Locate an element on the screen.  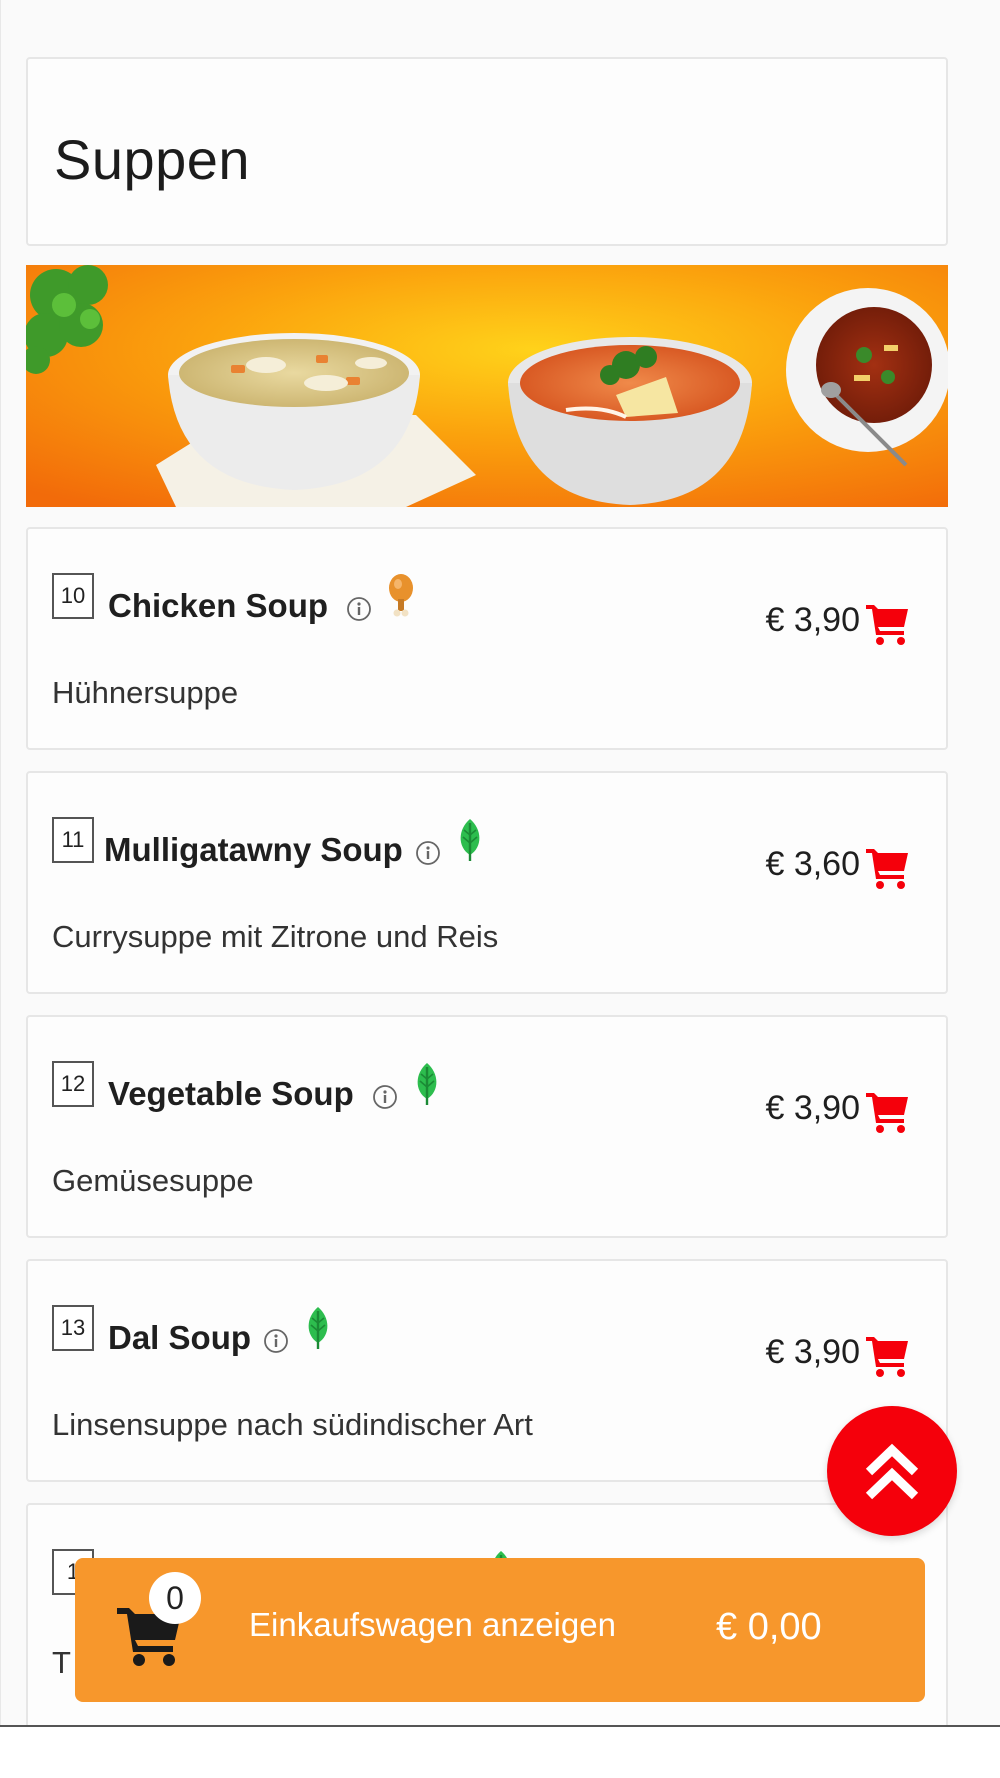
item-title-row: Dal Soup is located at coordinates (220, 1338).